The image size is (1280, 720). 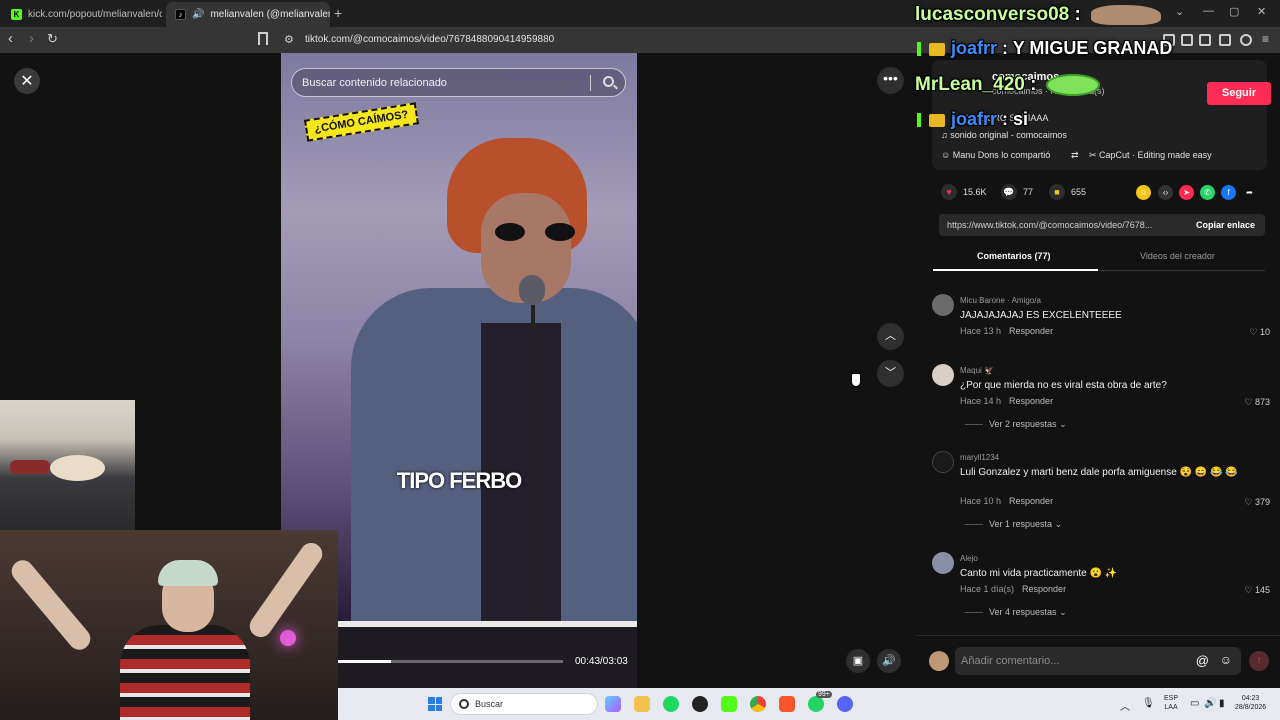 What do you see at coordinates (450, 661) in the screenshot?
I see `video-progress-bar` at bounding box center [450, 661].